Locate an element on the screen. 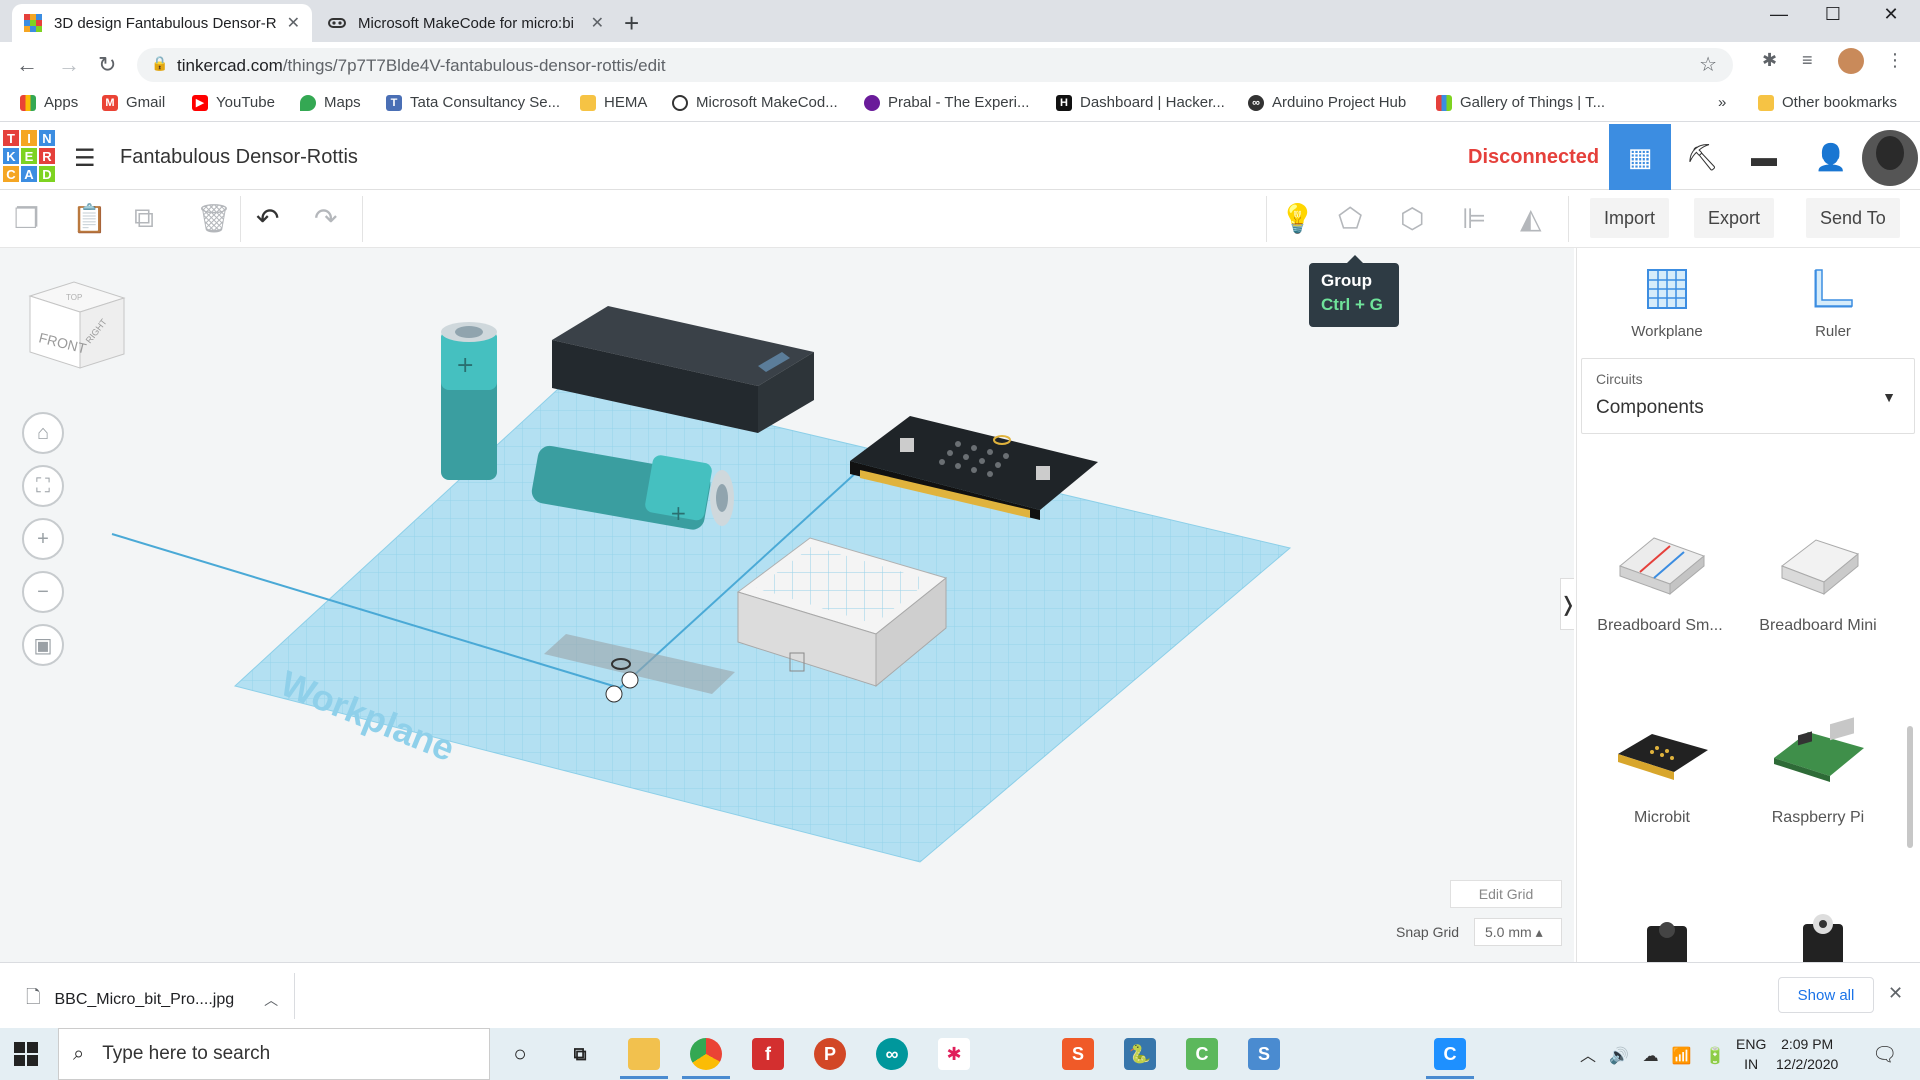 The height and width of the screenshot is (1080, 1920). undo-icon: ↶ is located at coordinates (267, 218).